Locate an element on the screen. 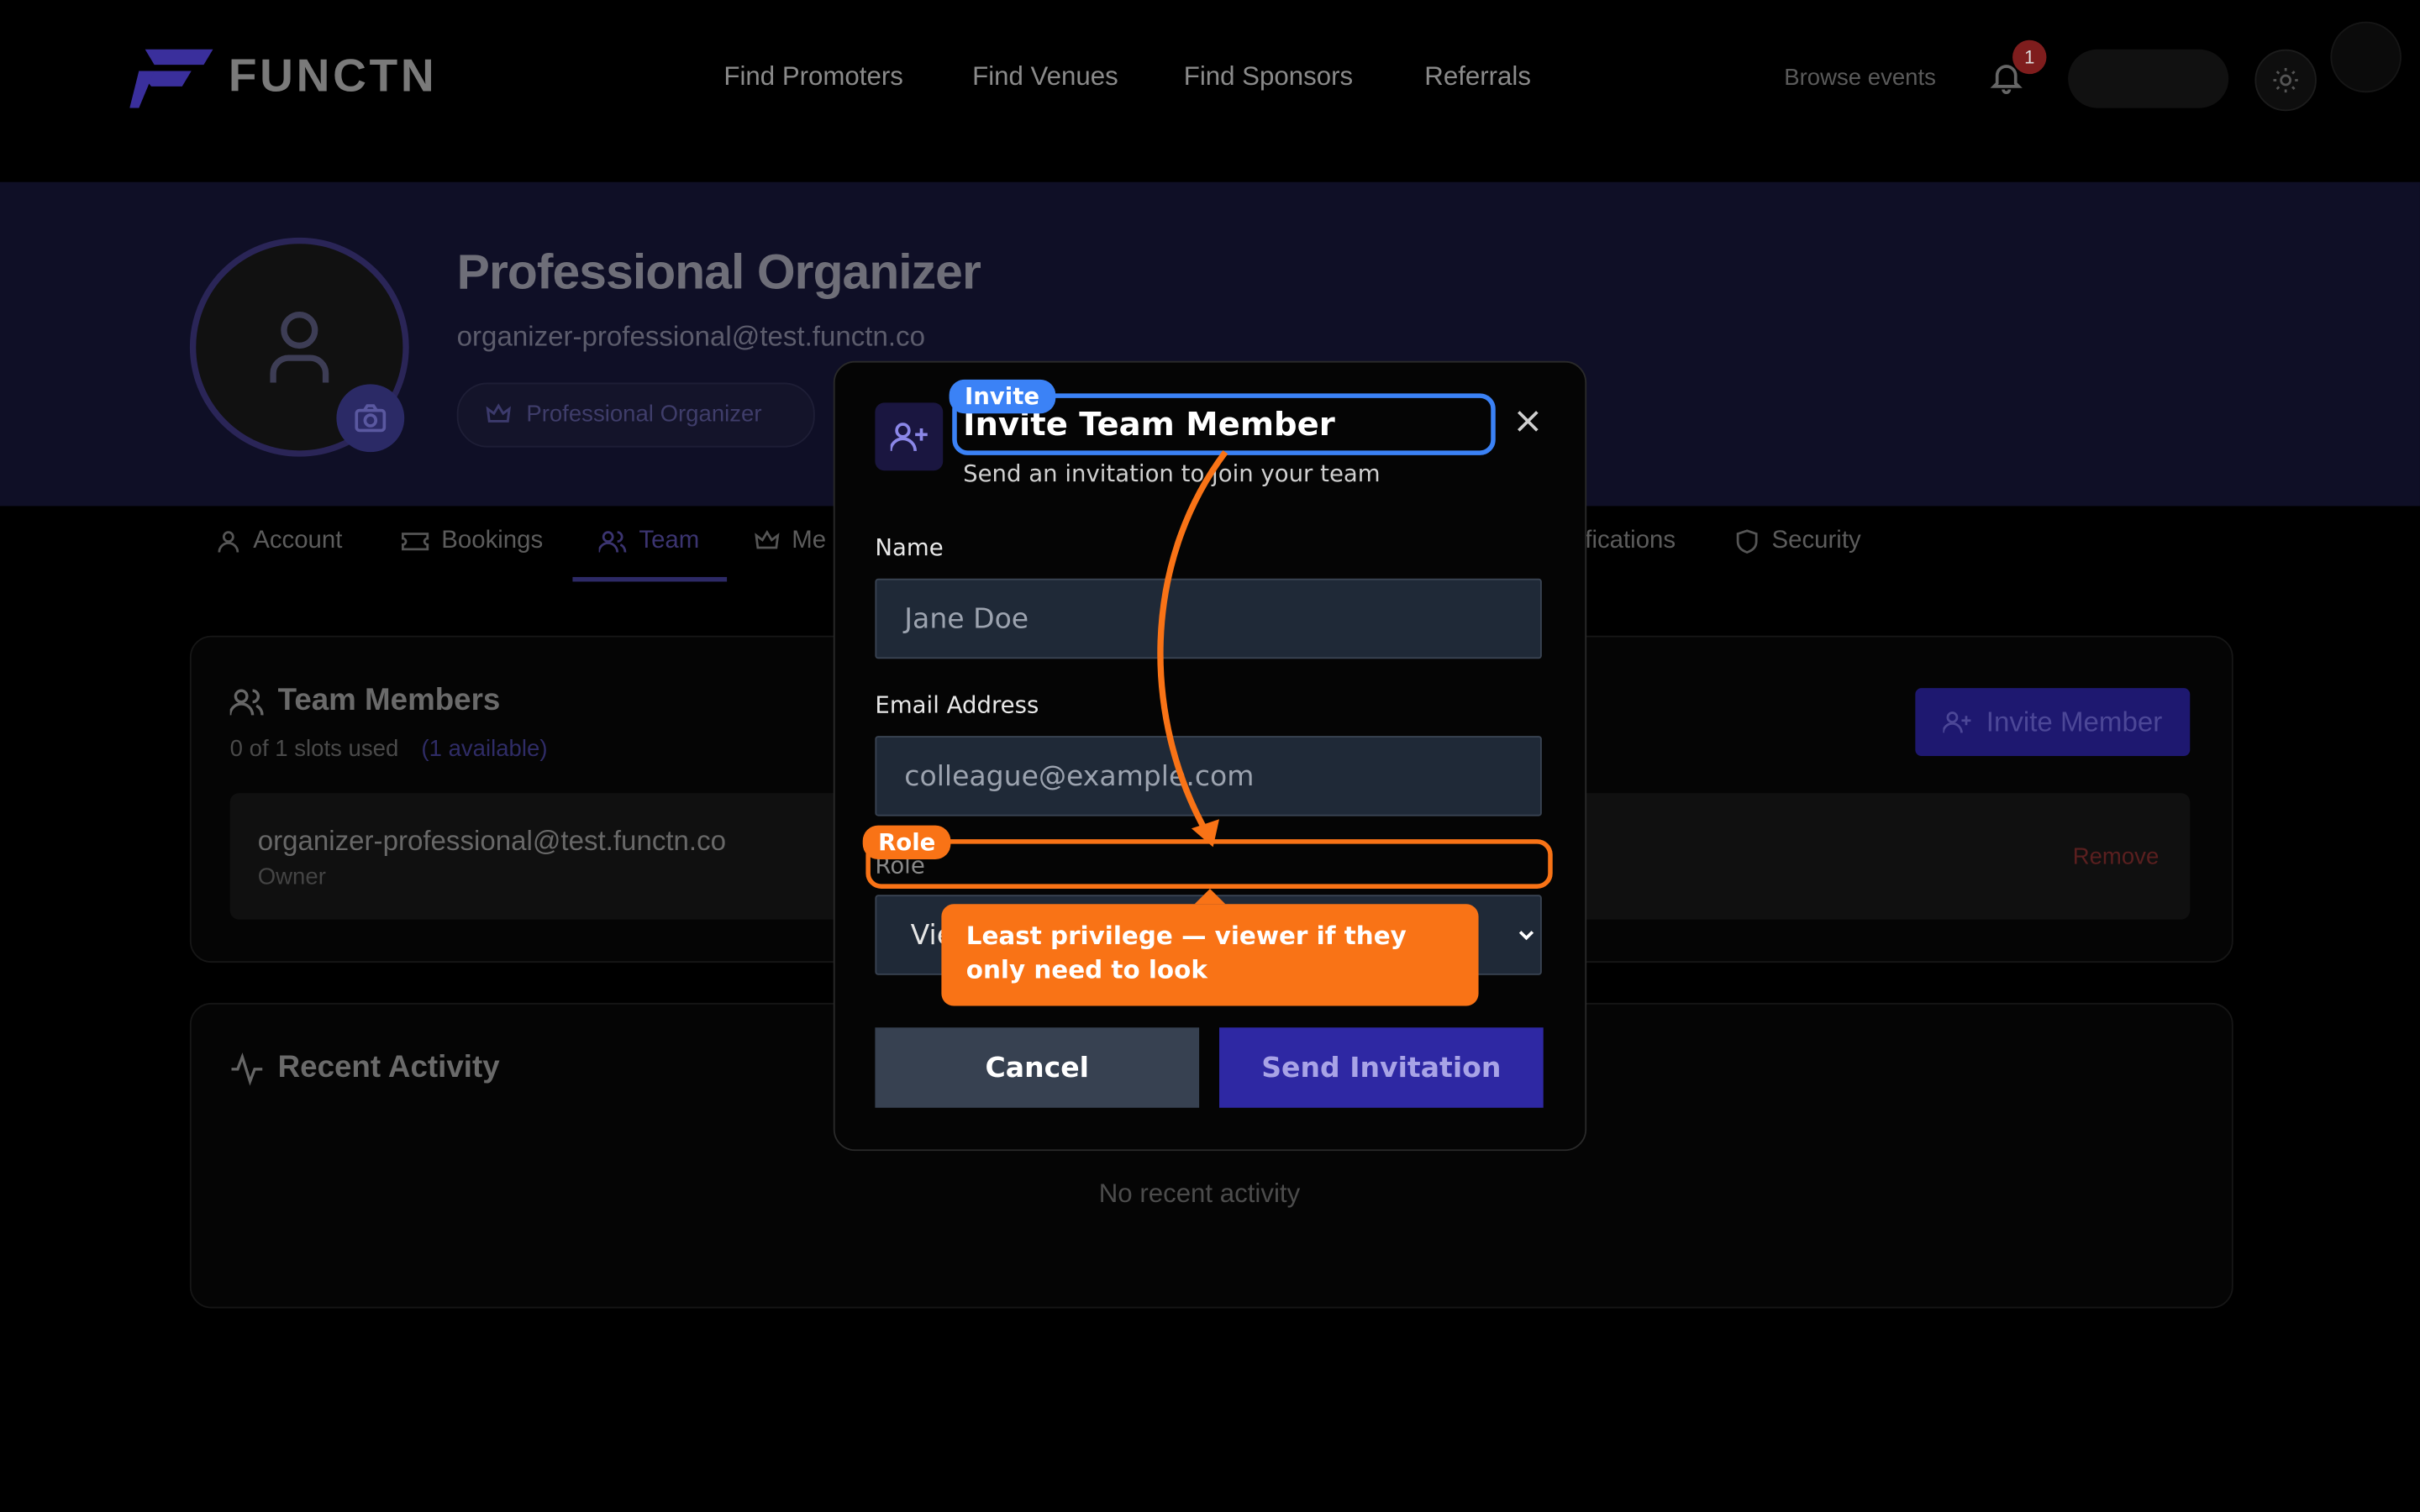 The width and height of the screenshot is (2420, 1512). user-icon is located at coordinates (228, 542).